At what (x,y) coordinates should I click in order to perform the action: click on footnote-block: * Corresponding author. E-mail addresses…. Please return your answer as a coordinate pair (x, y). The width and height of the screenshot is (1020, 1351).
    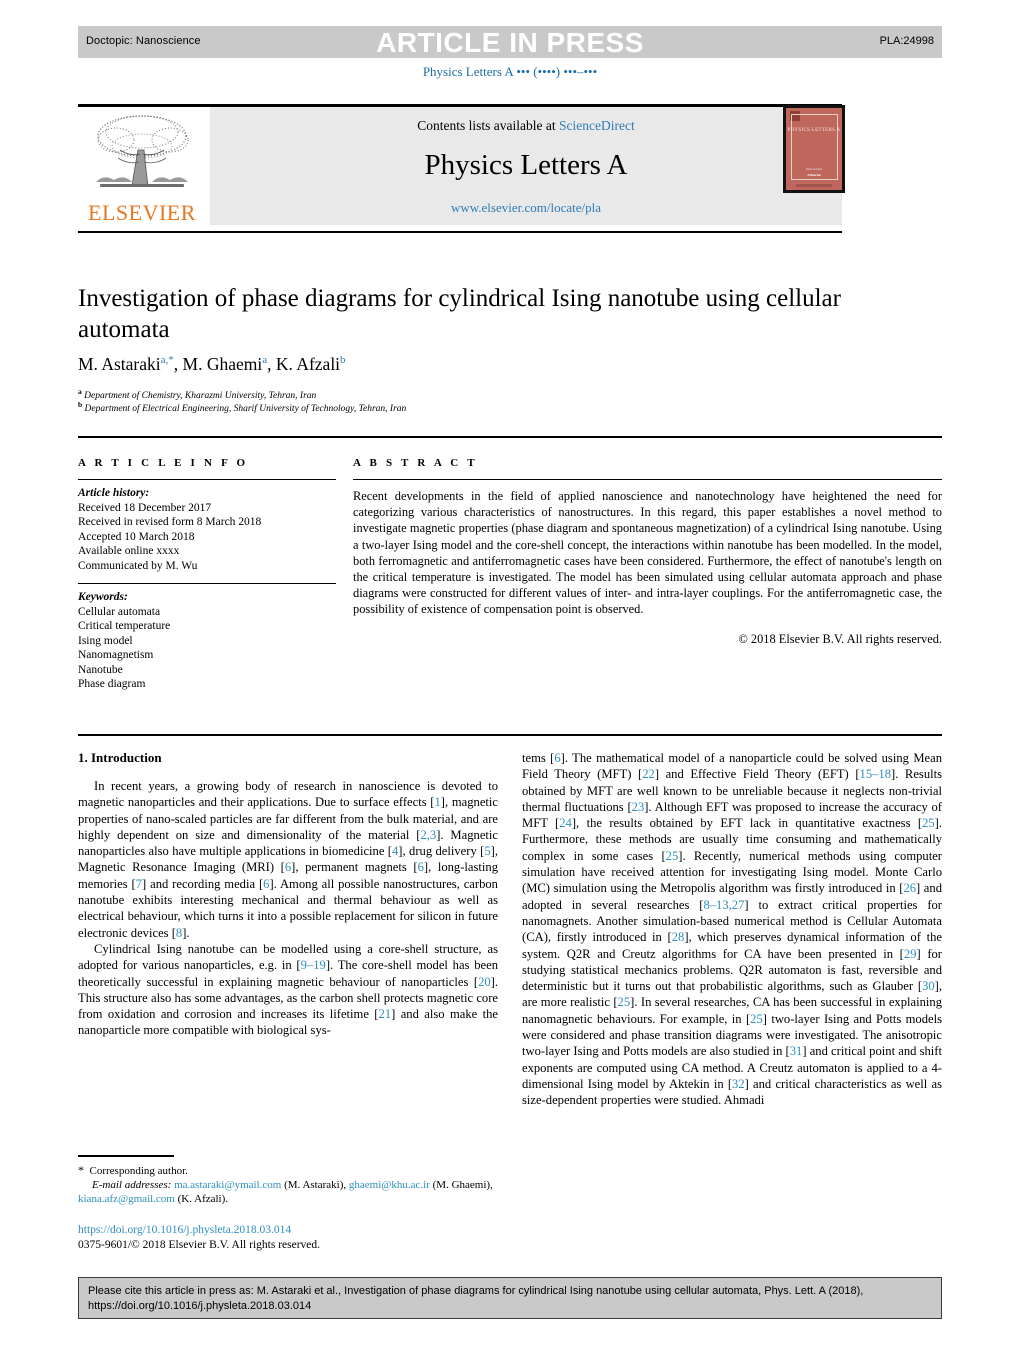
    Looking at the image, I should click on (288, 1180).